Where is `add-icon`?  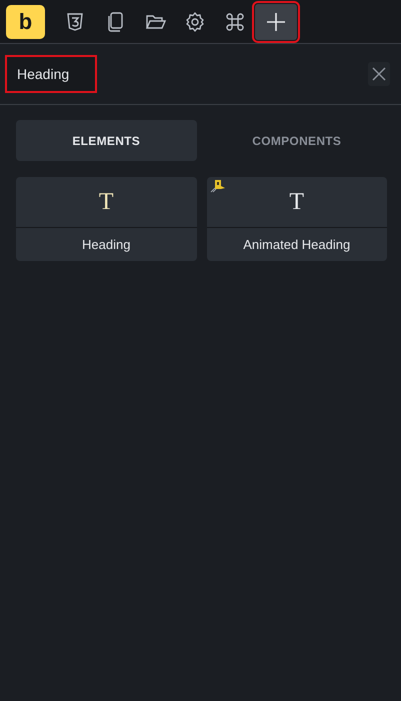
add-icon is located at coordinates (276, 21).